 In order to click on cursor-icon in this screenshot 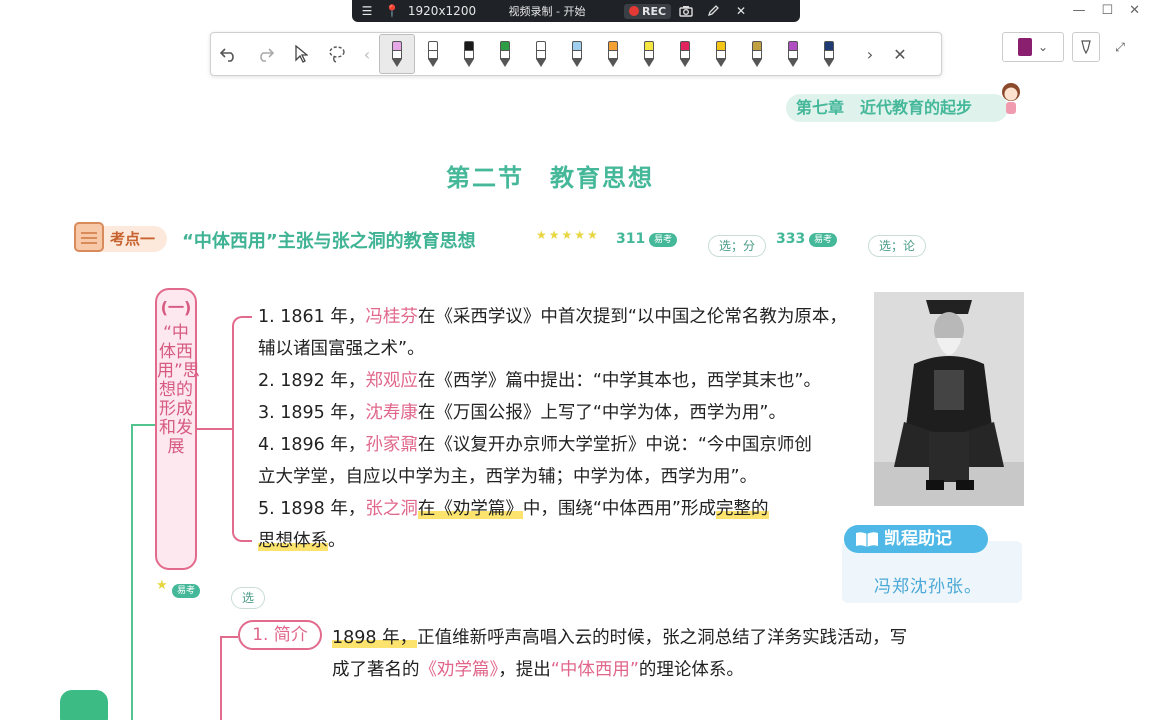, I will do `click(301, 54)`.